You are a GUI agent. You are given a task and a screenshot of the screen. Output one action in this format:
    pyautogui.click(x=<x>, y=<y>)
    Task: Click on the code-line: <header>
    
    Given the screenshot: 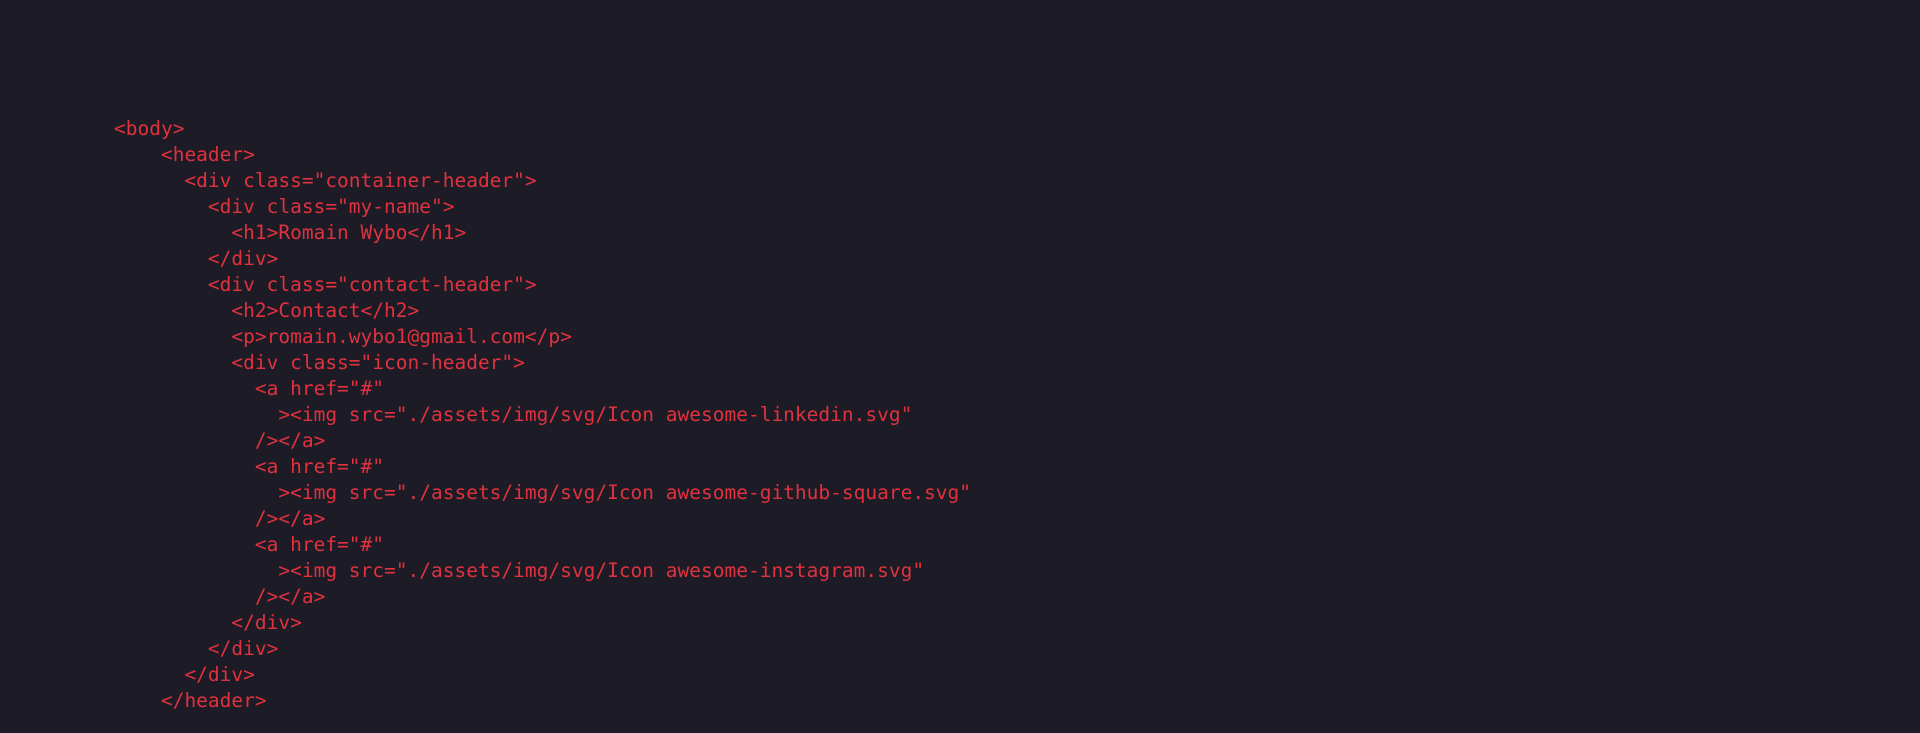 What is the action you would take?
    pyautogui.click(x=184, y=154)
    